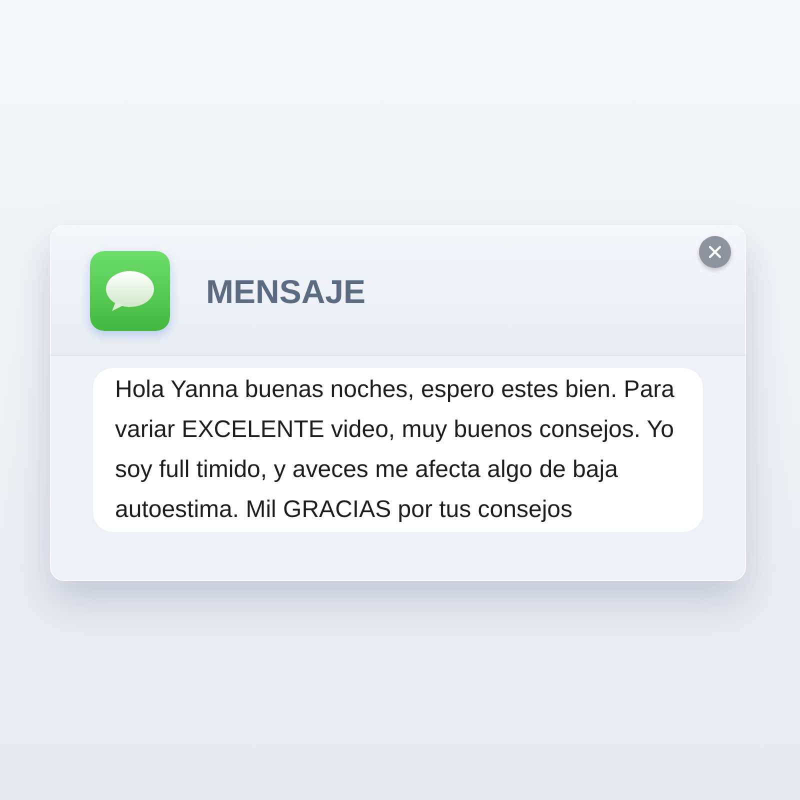  What do you see at coordinates (130, 290) in the screenshot?
I see `speech-bubble-icon` at bounding box center [130, 290].